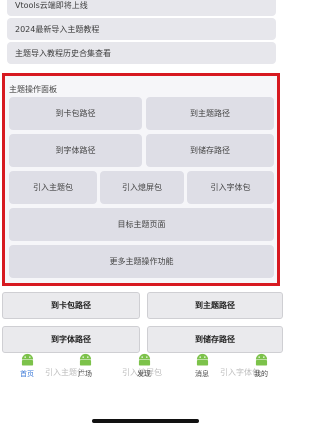  I want to click on import-font-button: 引入字体包, so click(230, 187).